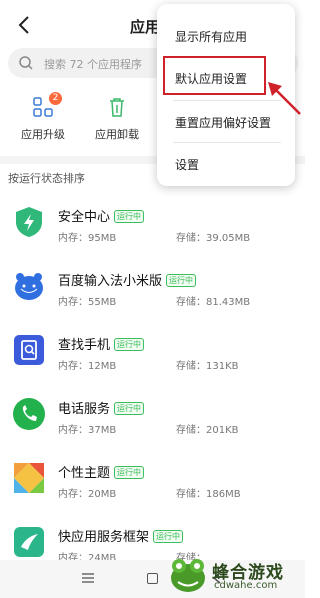 The width and height of the screenshot is (320, 598). Describe the element at coordinates (188, 575) in the screenshot. I see `frog-logo-icon` at that location.